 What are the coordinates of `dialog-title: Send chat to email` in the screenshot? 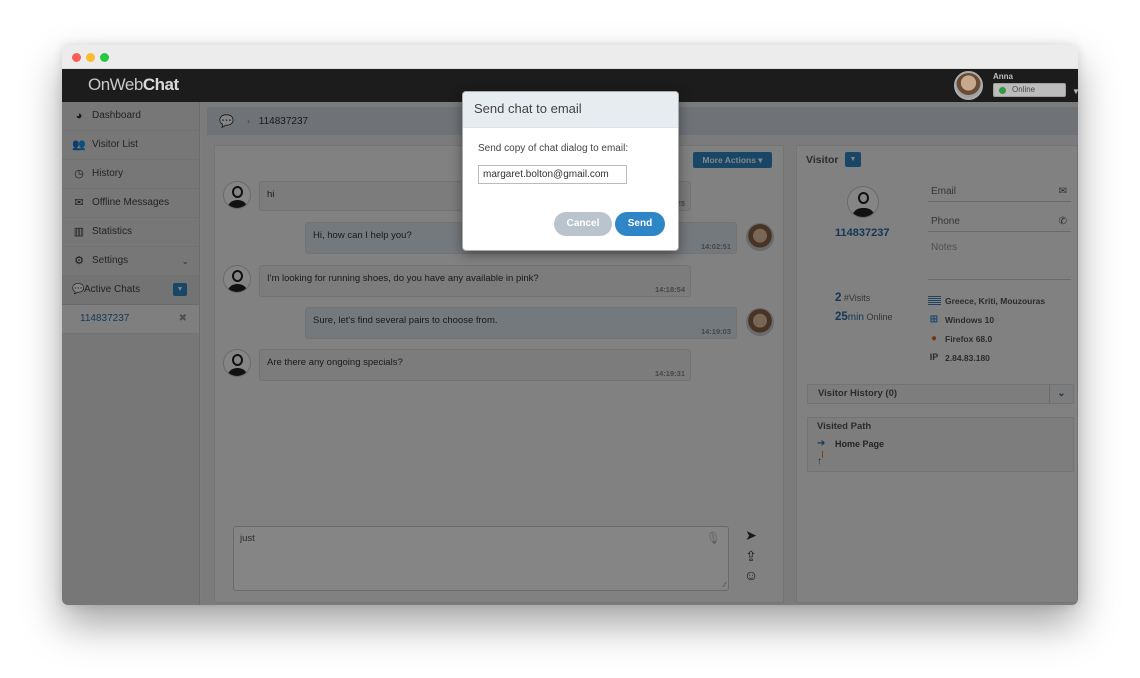 It's located at (570, 110).